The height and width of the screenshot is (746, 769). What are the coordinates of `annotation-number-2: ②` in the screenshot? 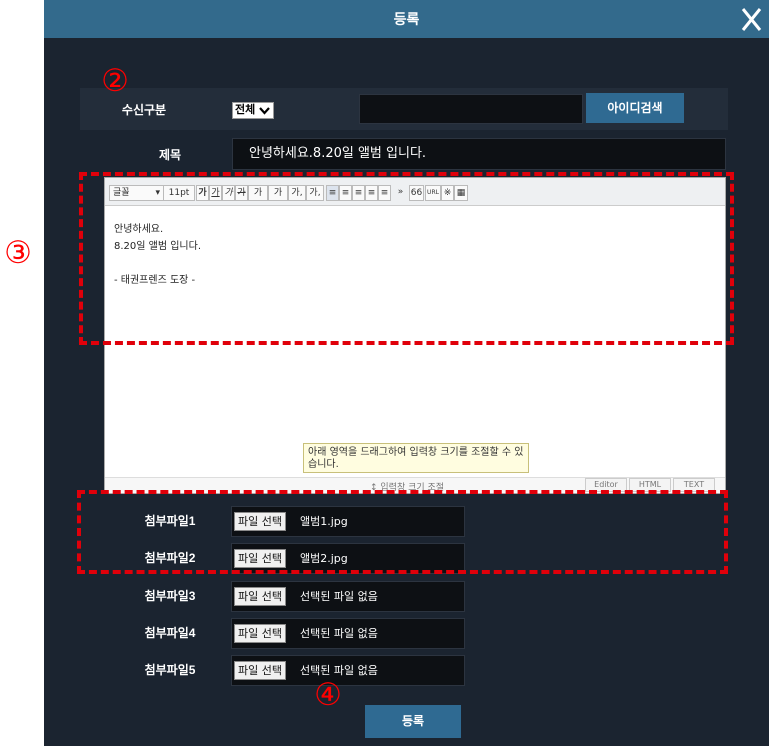 It's located at (115, 81).